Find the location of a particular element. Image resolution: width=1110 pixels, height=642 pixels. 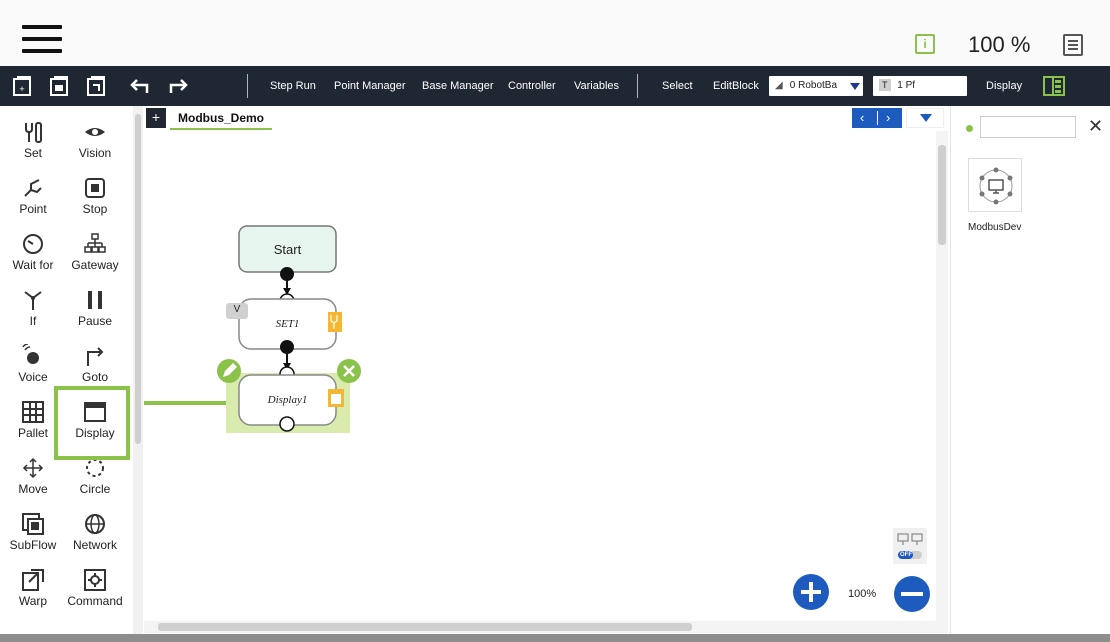

canvas-vertical-scrollbar is located at coordinates (942, 376).